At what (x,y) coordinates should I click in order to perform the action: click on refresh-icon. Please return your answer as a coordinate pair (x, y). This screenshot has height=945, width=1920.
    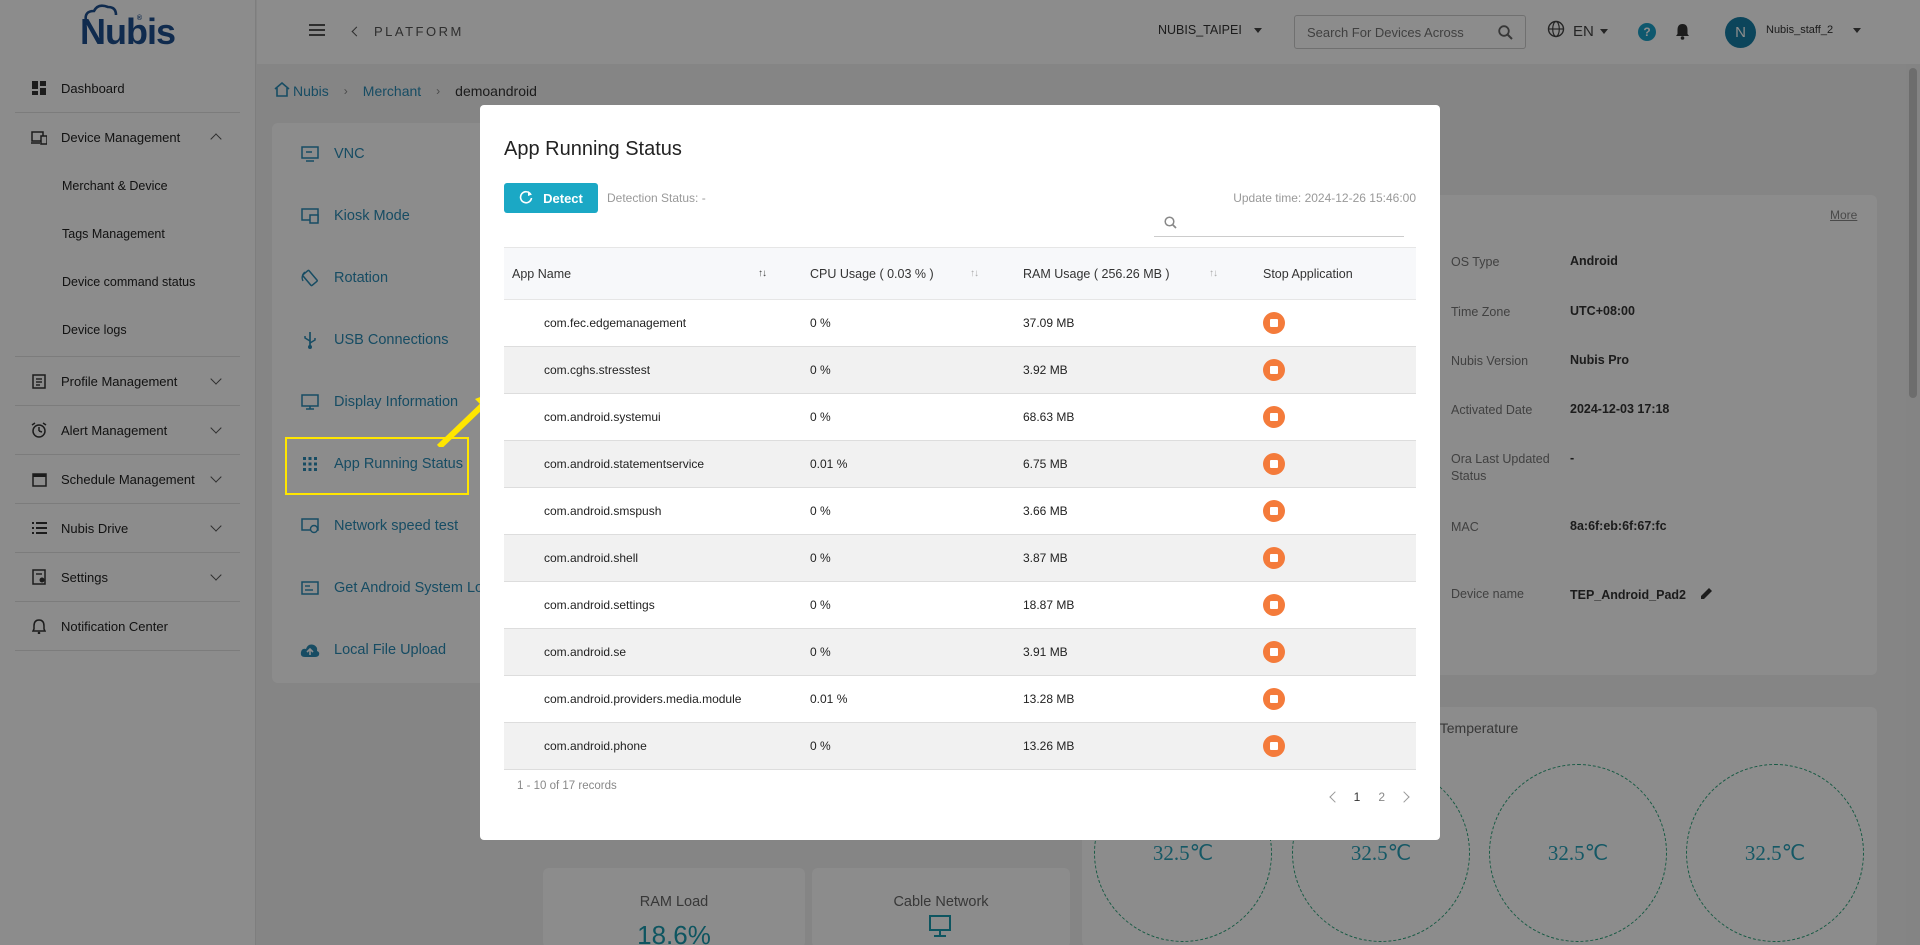
    Looking at the image, I should click on (526, 198).